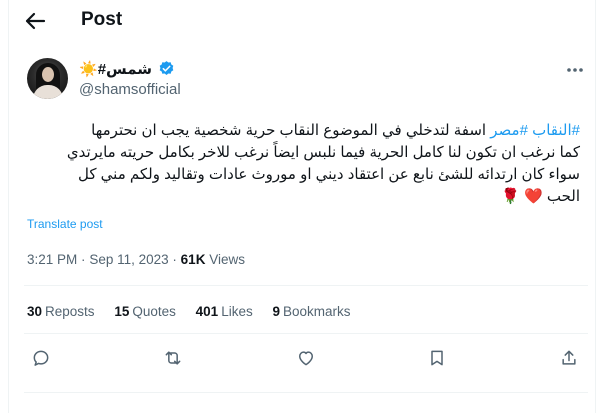 The height and width of the screenshot is (413, 600). Describe the element at coordinates (174, 359) in the screenshot. I see `repost-icon` at that location.